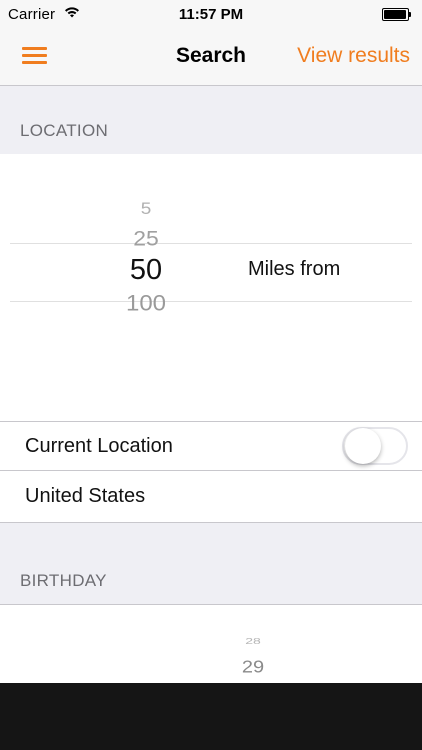  Describe the element at coordinates (99, 446) in the screenshot. I see `current-location-label: Current Location` at that location.